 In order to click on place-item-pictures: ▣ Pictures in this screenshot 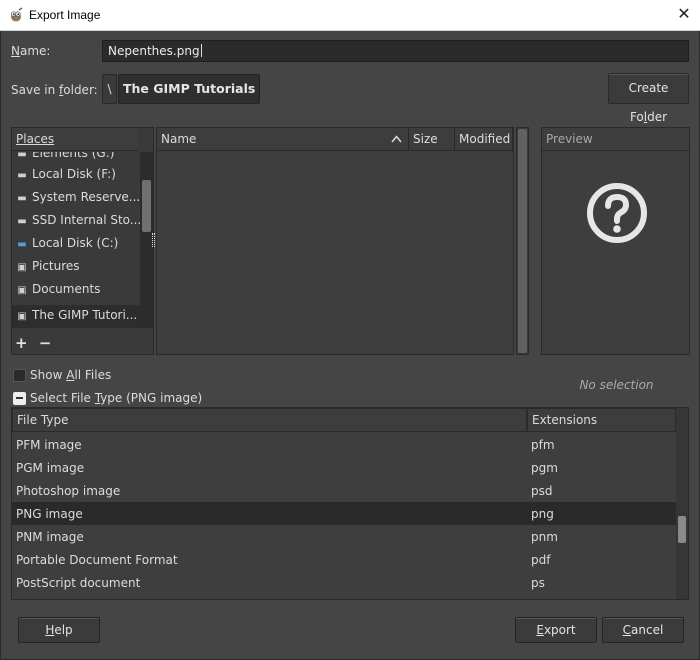, I will do `click(76, 267)`.